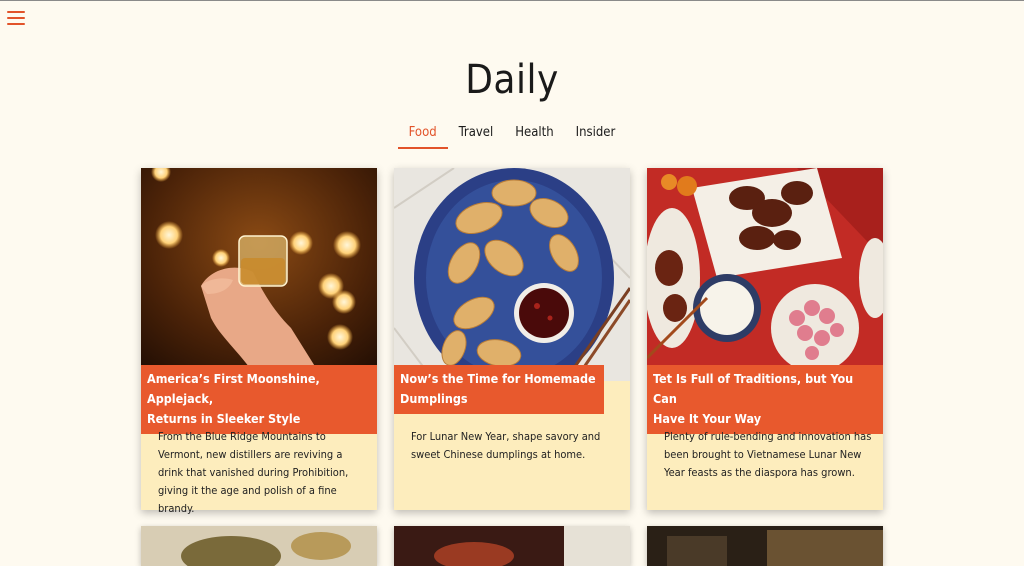 This screenshot has height=566, width=1024. I want to click on dumplings-plate-photo, so click(512, 274).